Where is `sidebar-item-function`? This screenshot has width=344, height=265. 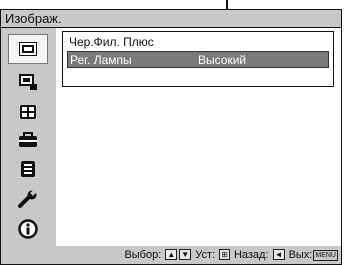
sidebar-item-function is located at coordinates (28, 169).